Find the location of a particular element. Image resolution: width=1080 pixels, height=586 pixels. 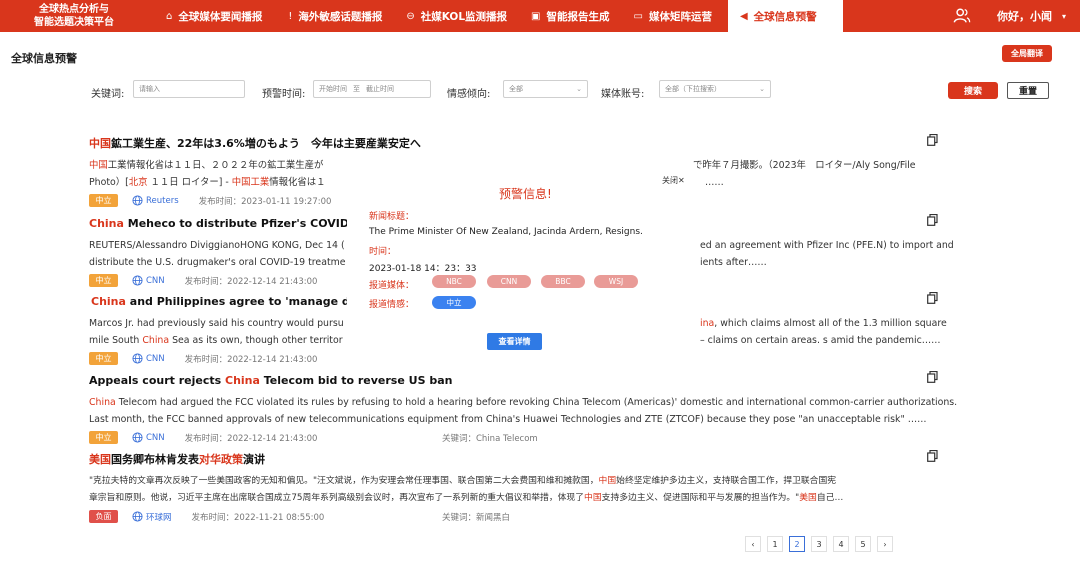

nav-smart-report: ▣ 智能报告生成 is located at coordinates (570, 16).